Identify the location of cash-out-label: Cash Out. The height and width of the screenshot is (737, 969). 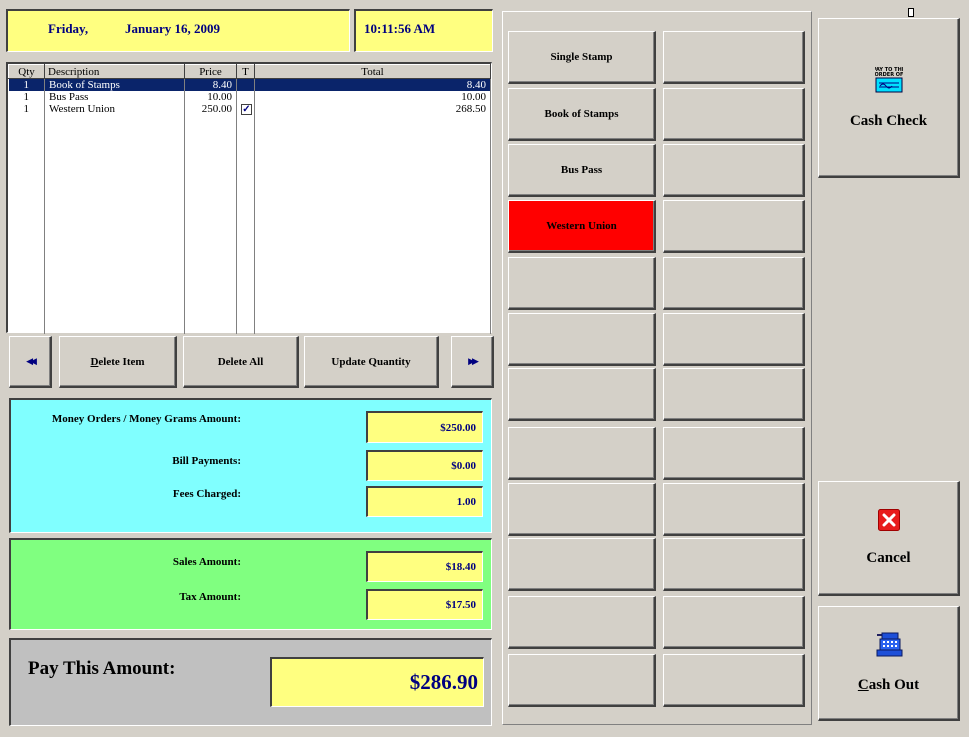
(888, 685).